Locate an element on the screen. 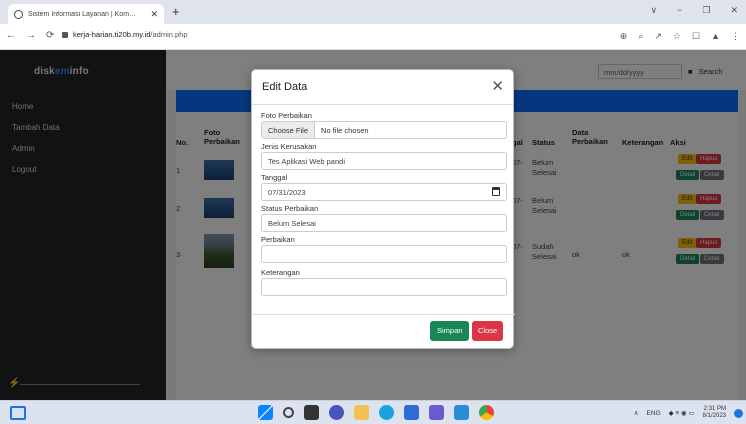 This screenshot has height=424, width=746. modal-header: Edit Data ✕ is located at coordinates (382, 87).